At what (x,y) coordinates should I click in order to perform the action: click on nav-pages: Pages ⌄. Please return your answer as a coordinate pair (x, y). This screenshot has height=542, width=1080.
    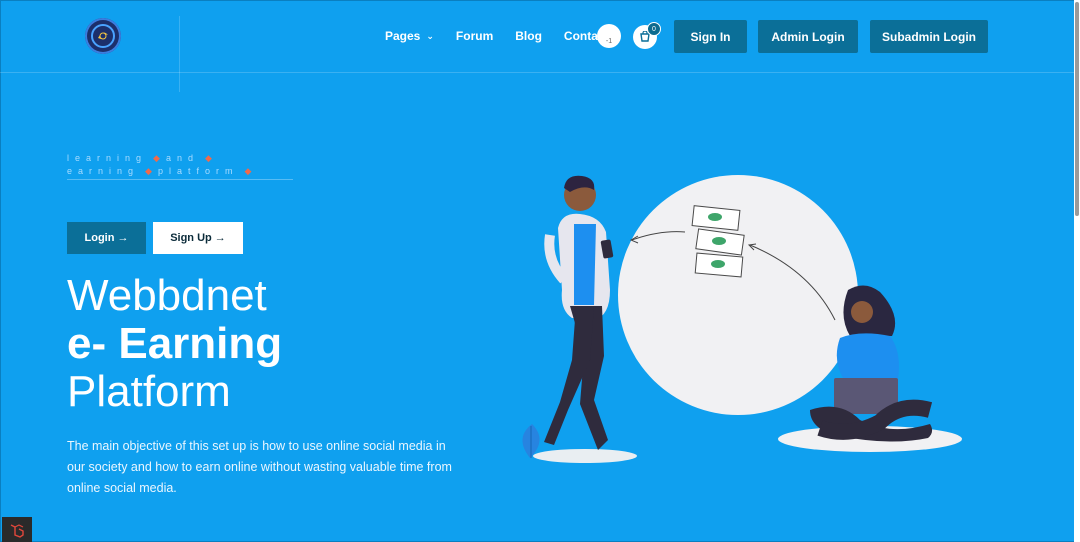
    Looking at the image, I should click on (409, 36).